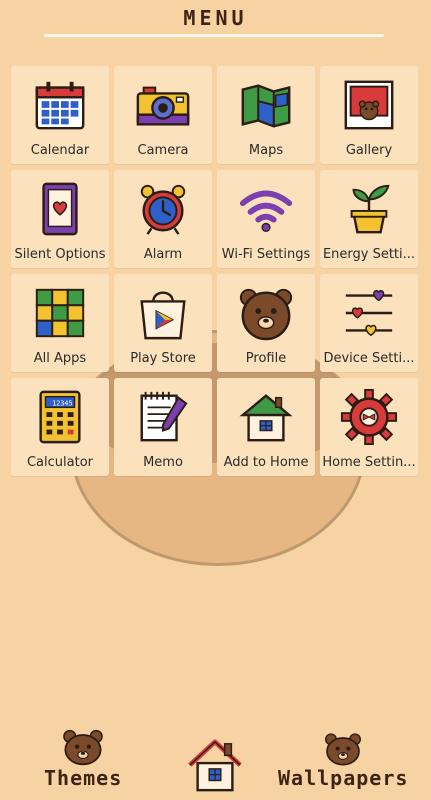 Image resolution: width=431 pixels, height=800 pixels. I want to click on app-tile-calculator: 12345 Calculator, so click(60, 427).